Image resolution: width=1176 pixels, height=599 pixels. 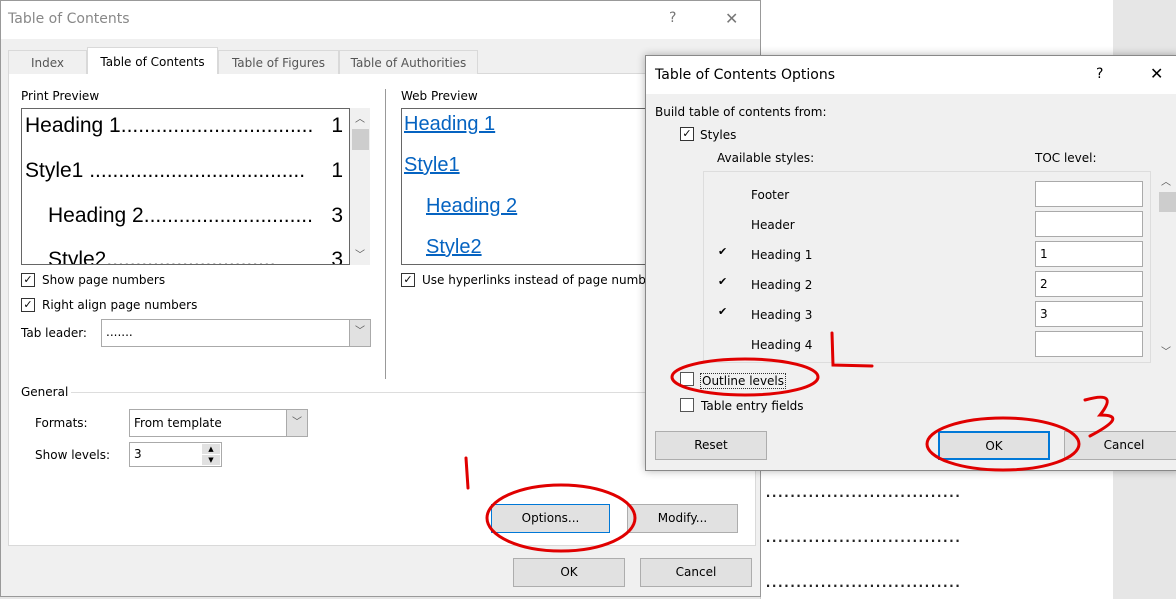 I want to click on annotation-circle-outline, so click(x=745, y=377).